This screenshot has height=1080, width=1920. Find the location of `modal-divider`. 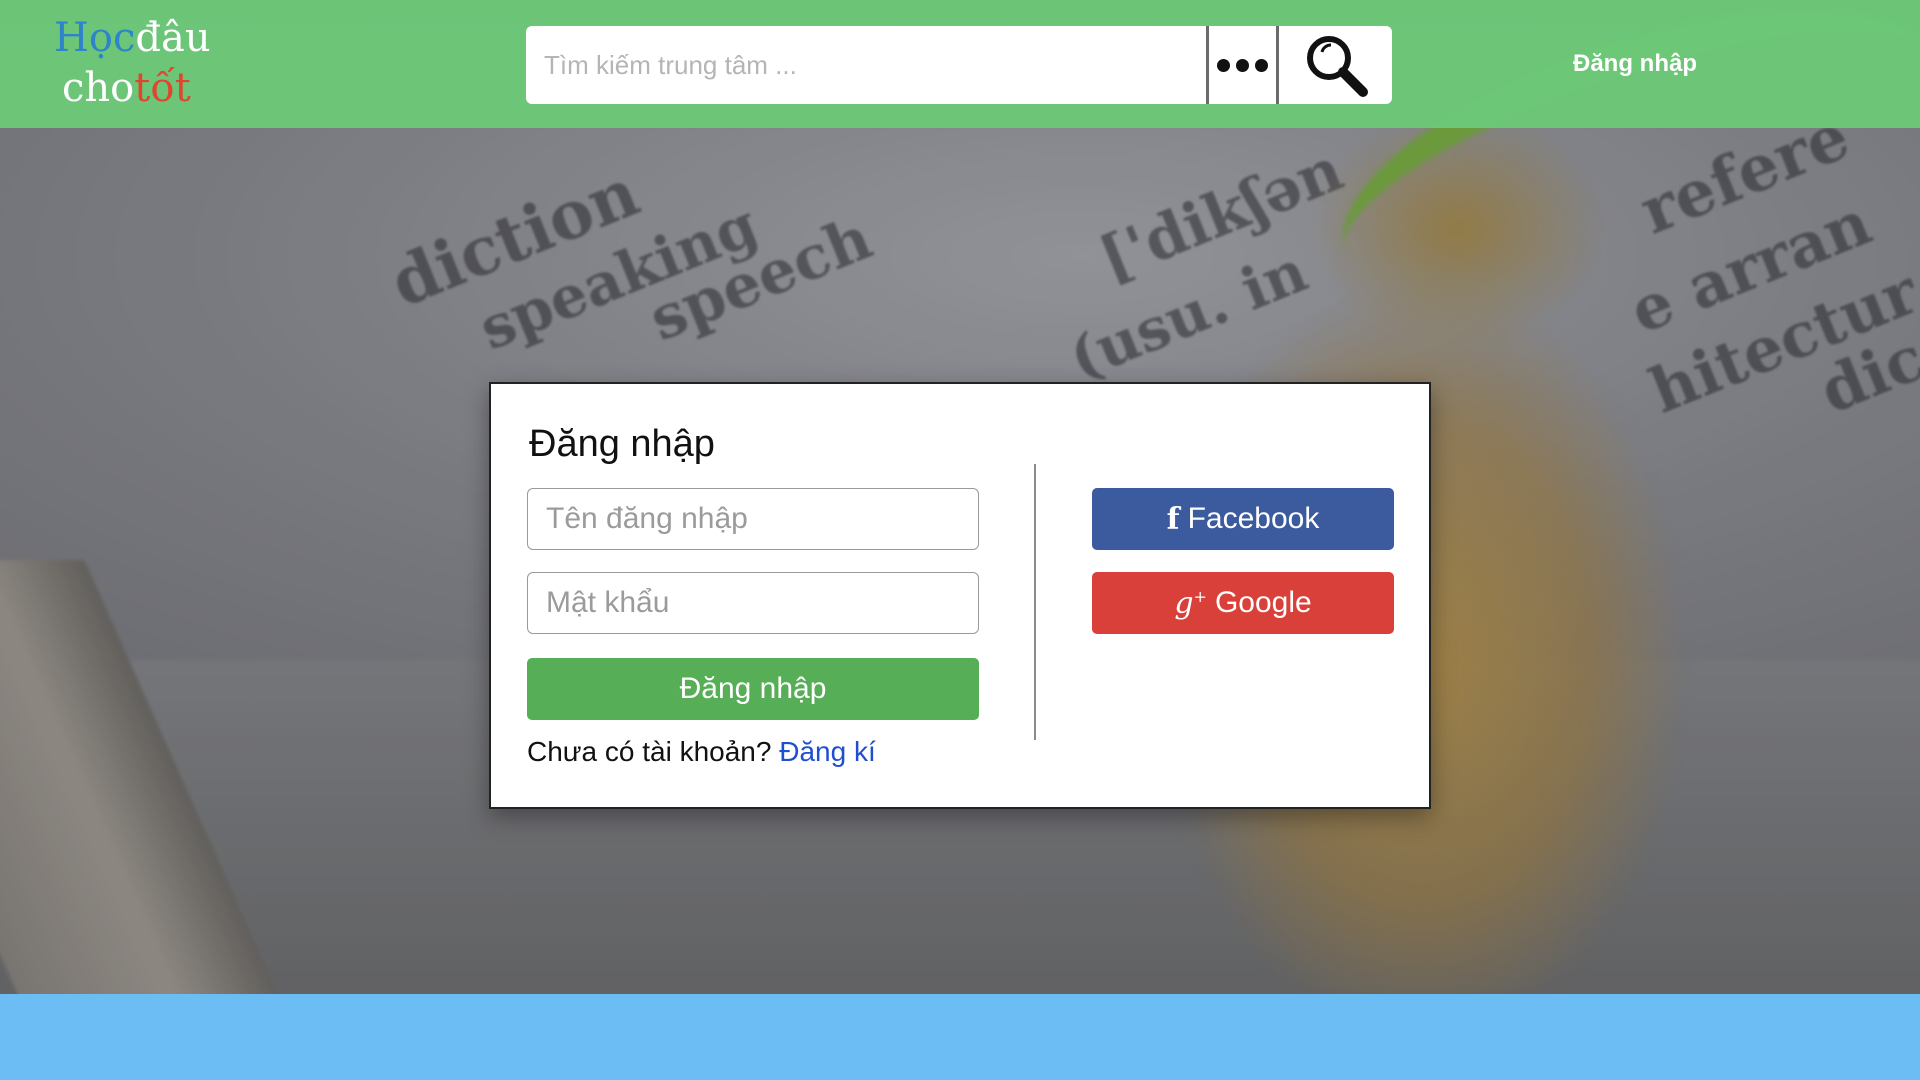

modal-divider is located at coordinates (1035, 602).